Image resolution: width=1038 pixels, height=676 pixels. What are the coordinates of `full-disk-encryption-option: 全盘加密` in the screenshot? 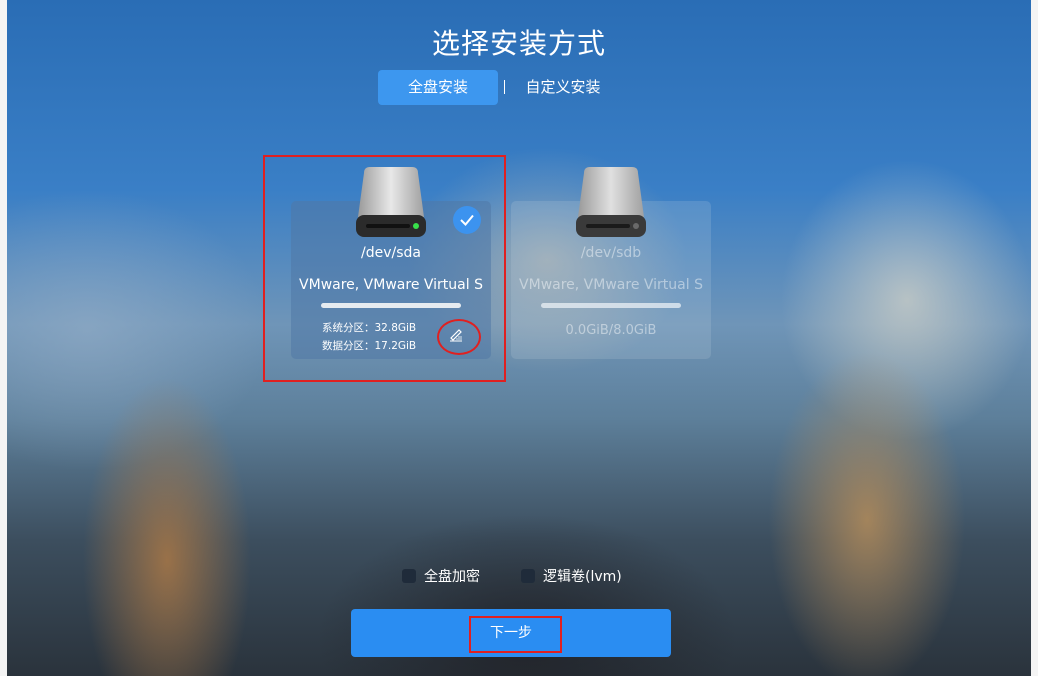 It's located at (441, 576).